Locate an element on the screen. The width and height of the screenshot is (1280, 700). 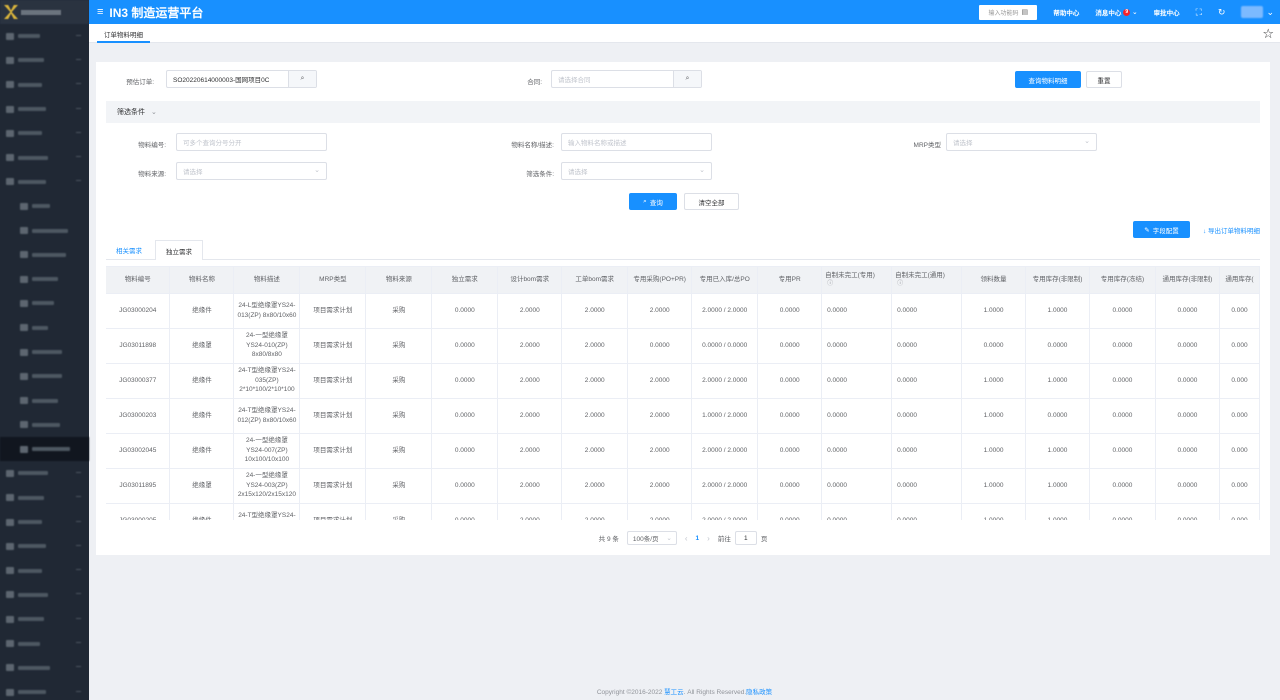
help-center-link: 帮助中心 is located at coordinates (1066, 12).